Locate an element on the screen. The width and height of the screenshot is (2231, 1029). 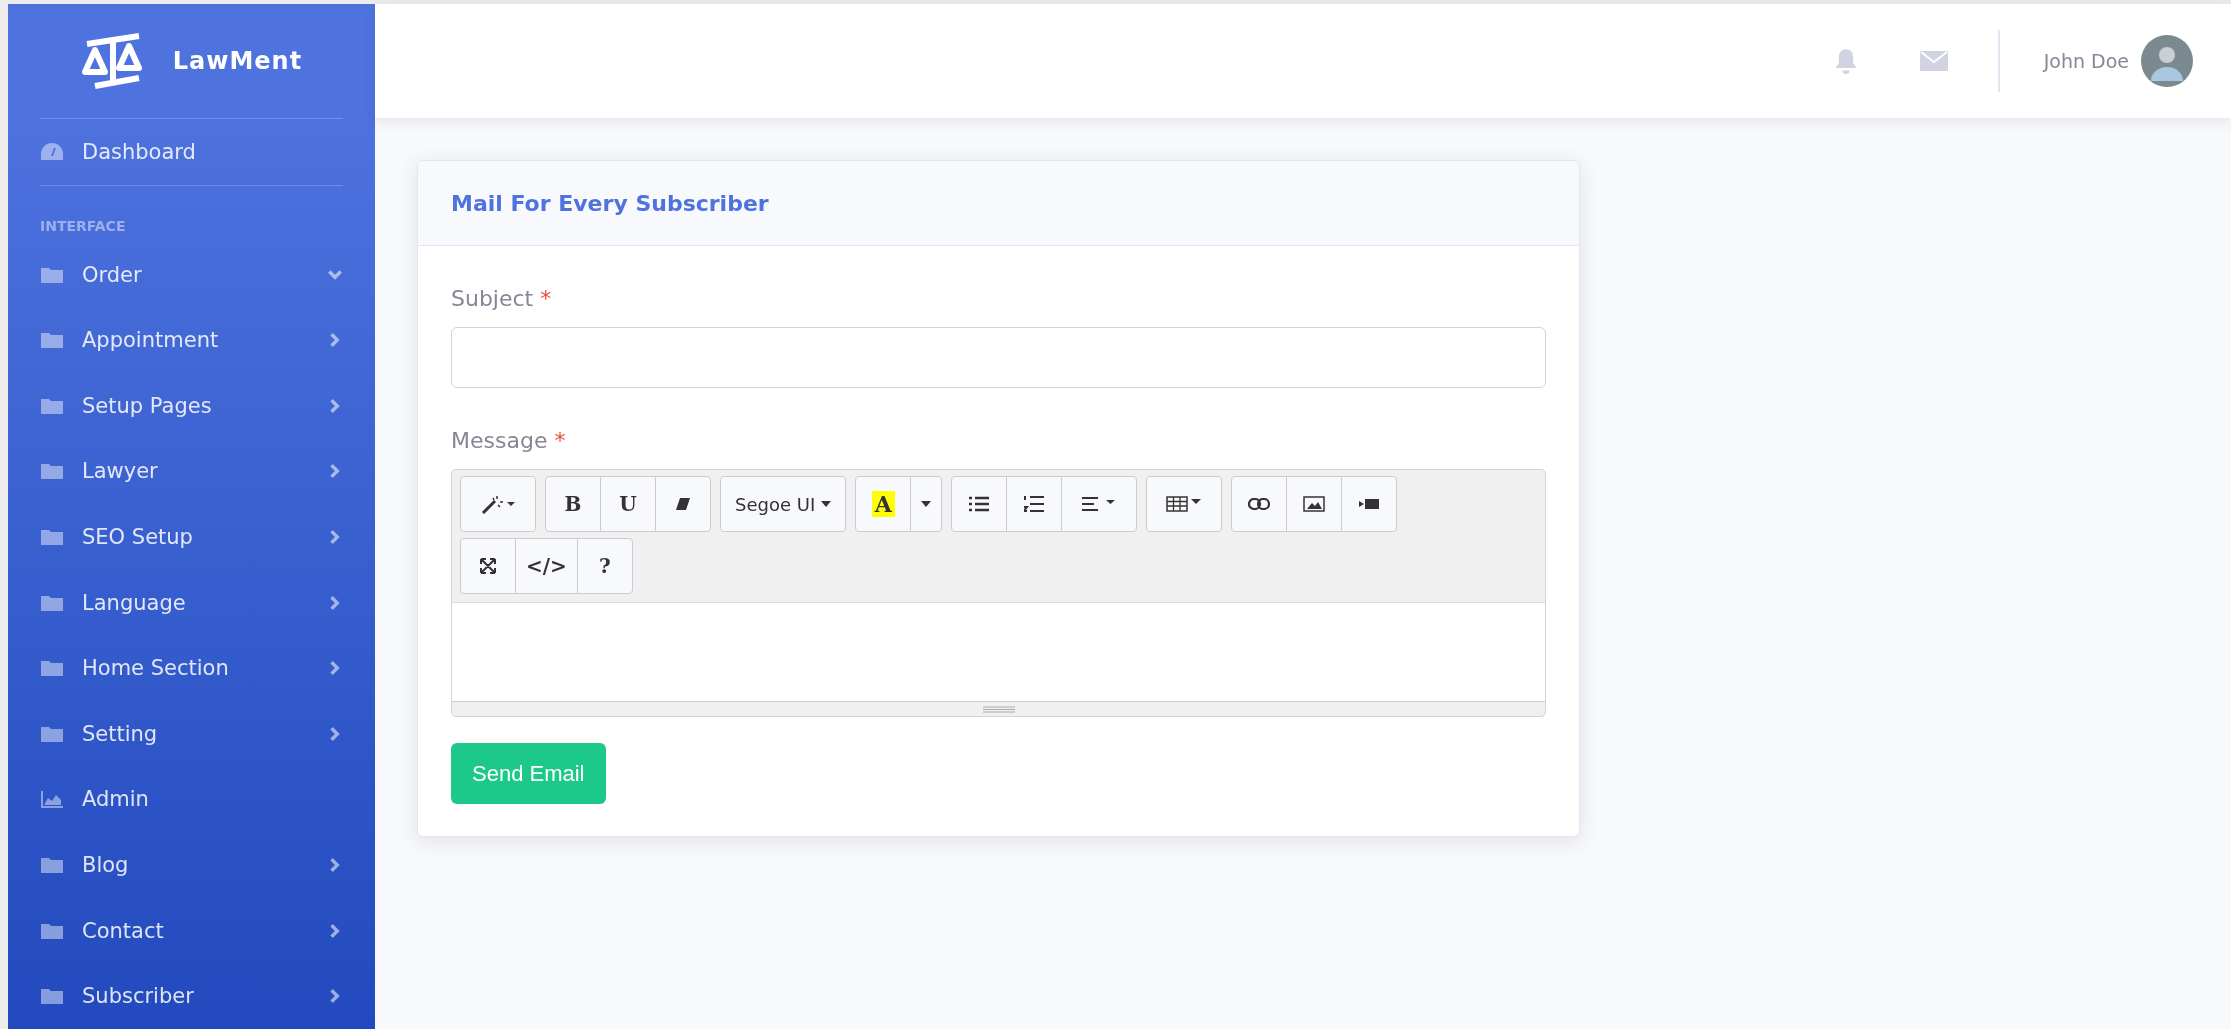
video-icon is located at coordinates (1369, 504).